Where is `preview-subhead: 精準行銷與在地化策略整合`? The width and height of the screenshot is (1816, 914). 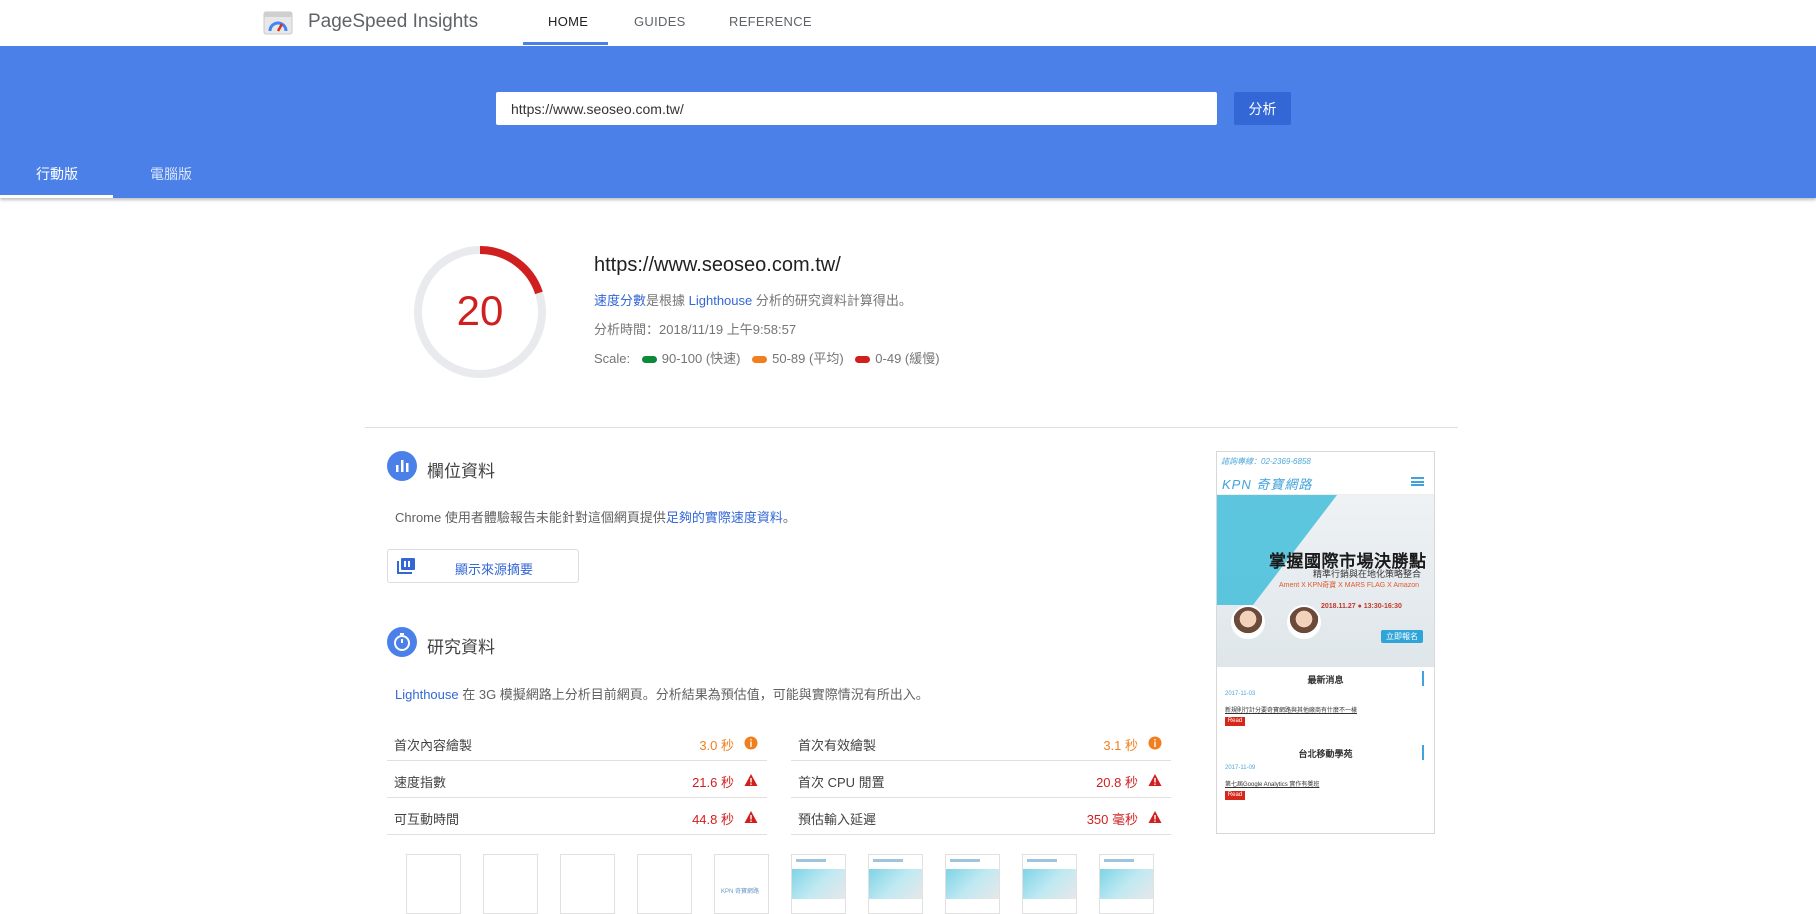
preview-subhead: 精準行銷與在地化策略整合 is located at coordinates (1367, 574).